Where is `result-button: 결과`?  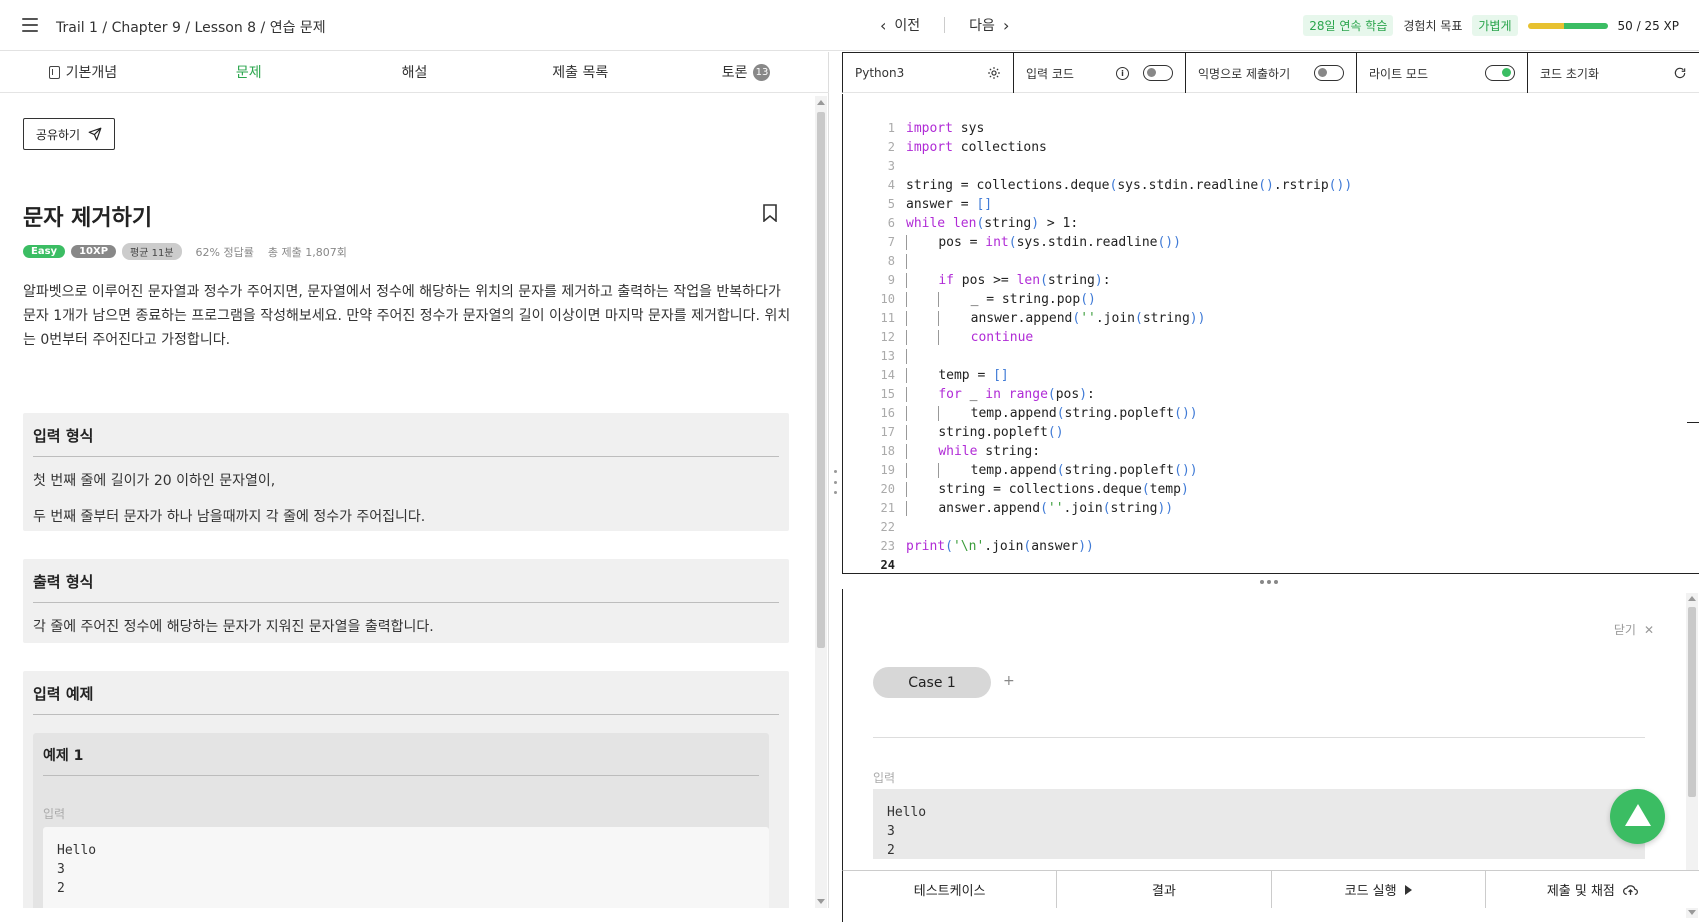 result-button: 결과 is located at coordinates (1164, 889).